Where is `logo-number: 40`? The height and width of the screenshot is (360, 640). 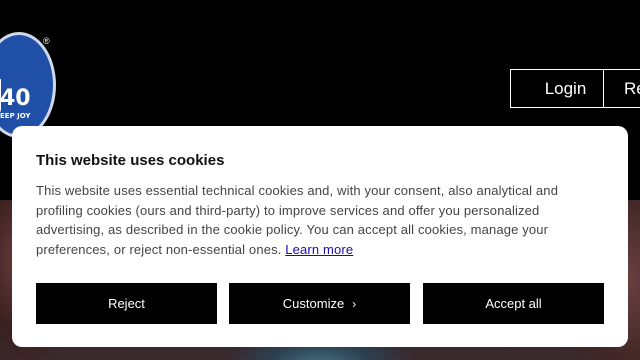 logo-number: 40 is located at coordinates (15, 98).